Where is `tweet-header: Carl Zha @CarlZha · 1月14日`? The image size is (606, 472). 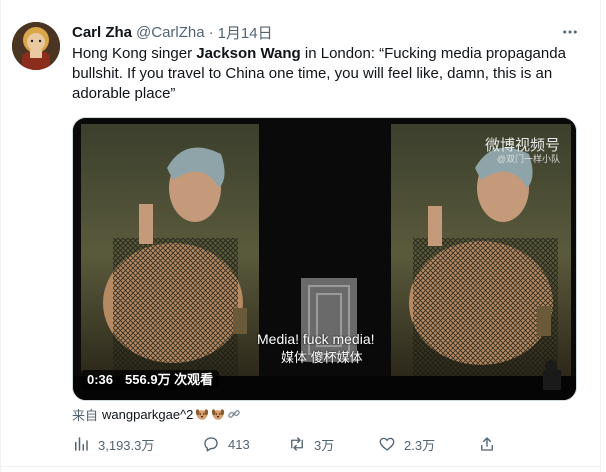 tweet-header: Carl Zha @CarlZha · 1月14日 is located at coordinates (172, 32).